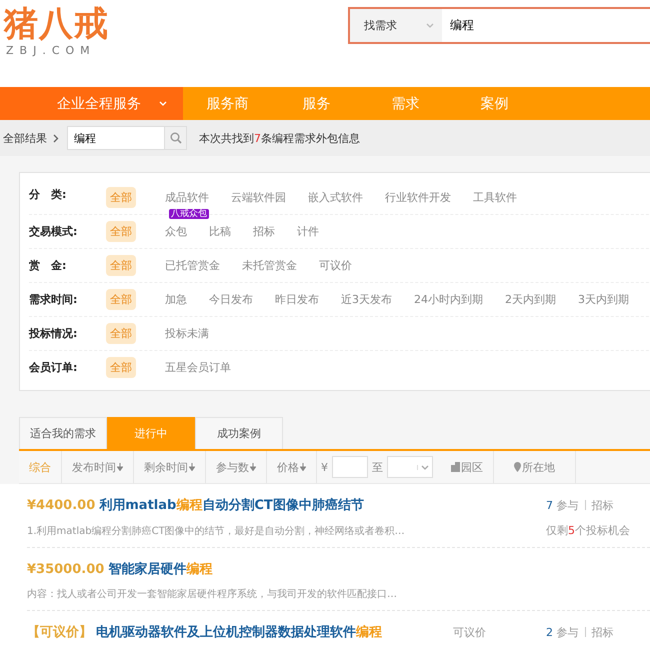  I want to click on filter-option: 计件, so click(308, 231).